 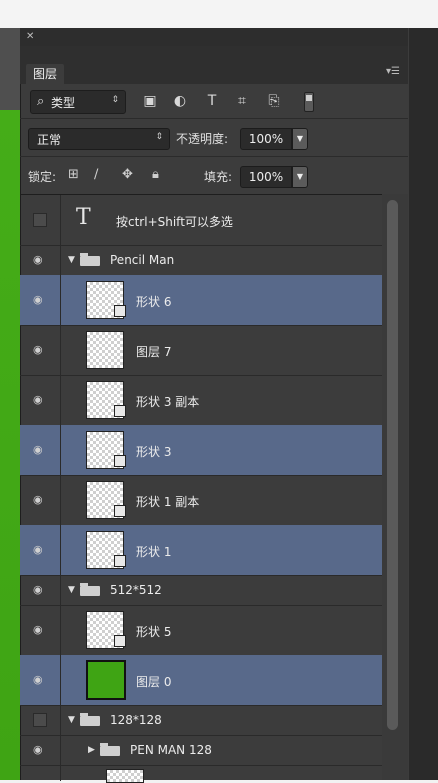 What do you see at coordinates (393, 71) in the screenshot?
I see `panel-menu-icon: ▾☰` at bounding box center [393, 71].